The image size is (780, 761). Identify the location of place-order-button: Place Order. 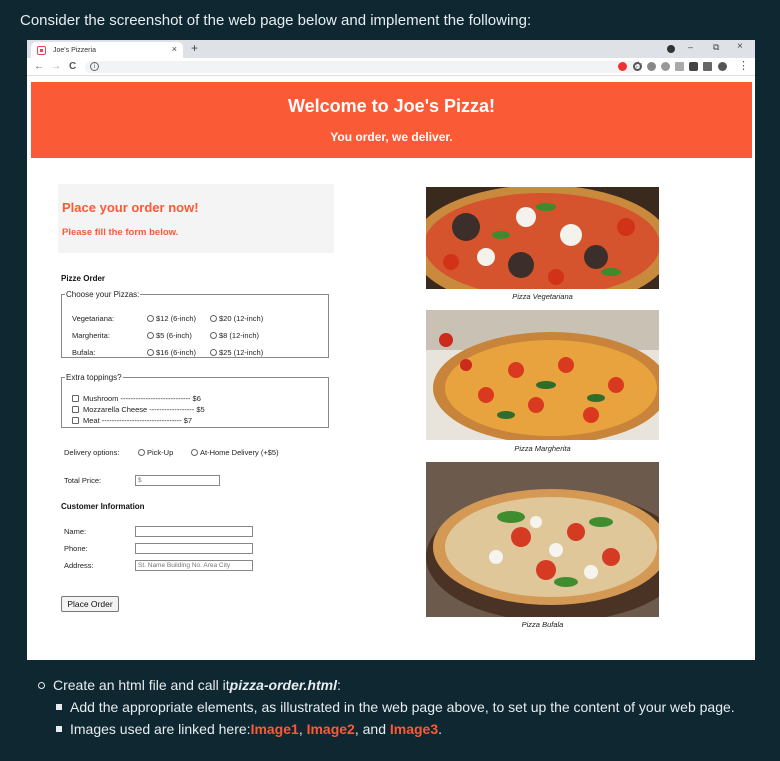
(90, 604).